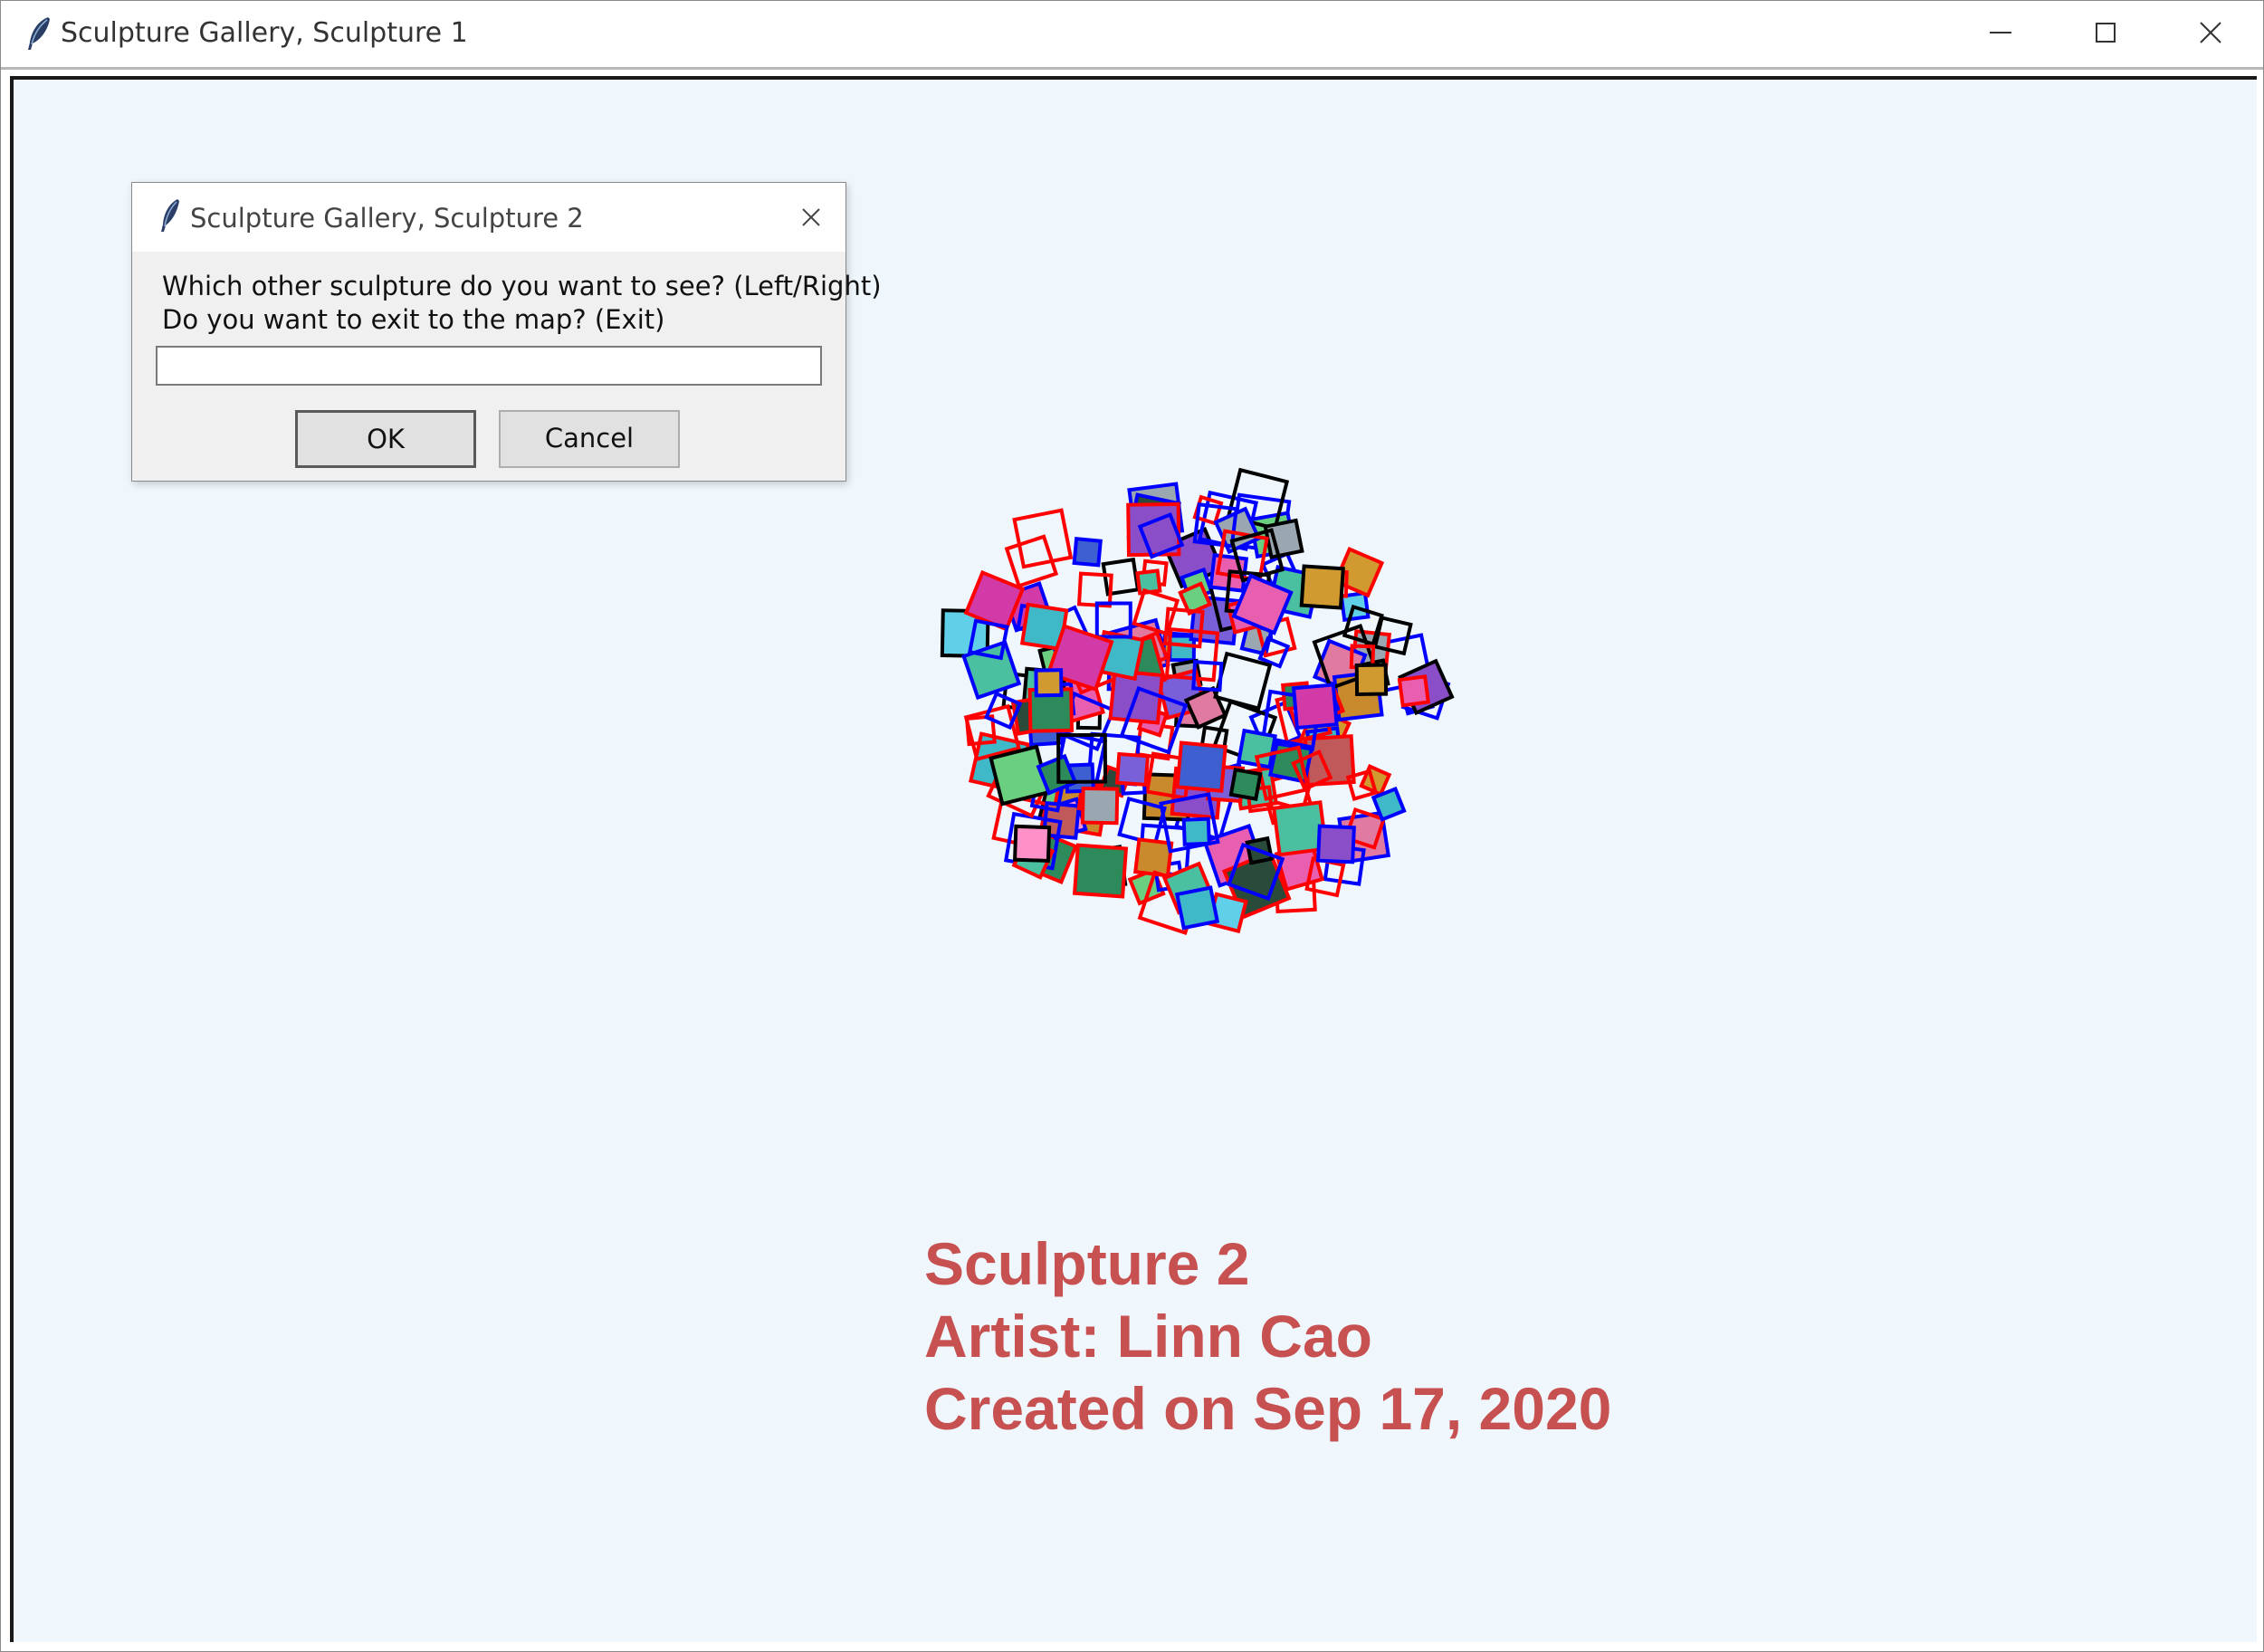 Image resolution: width=2264 pixels, height=1652 pixels. I want to click on dialog-title: Sculpture Gallery, Sculpture 2, so click(387, 218).